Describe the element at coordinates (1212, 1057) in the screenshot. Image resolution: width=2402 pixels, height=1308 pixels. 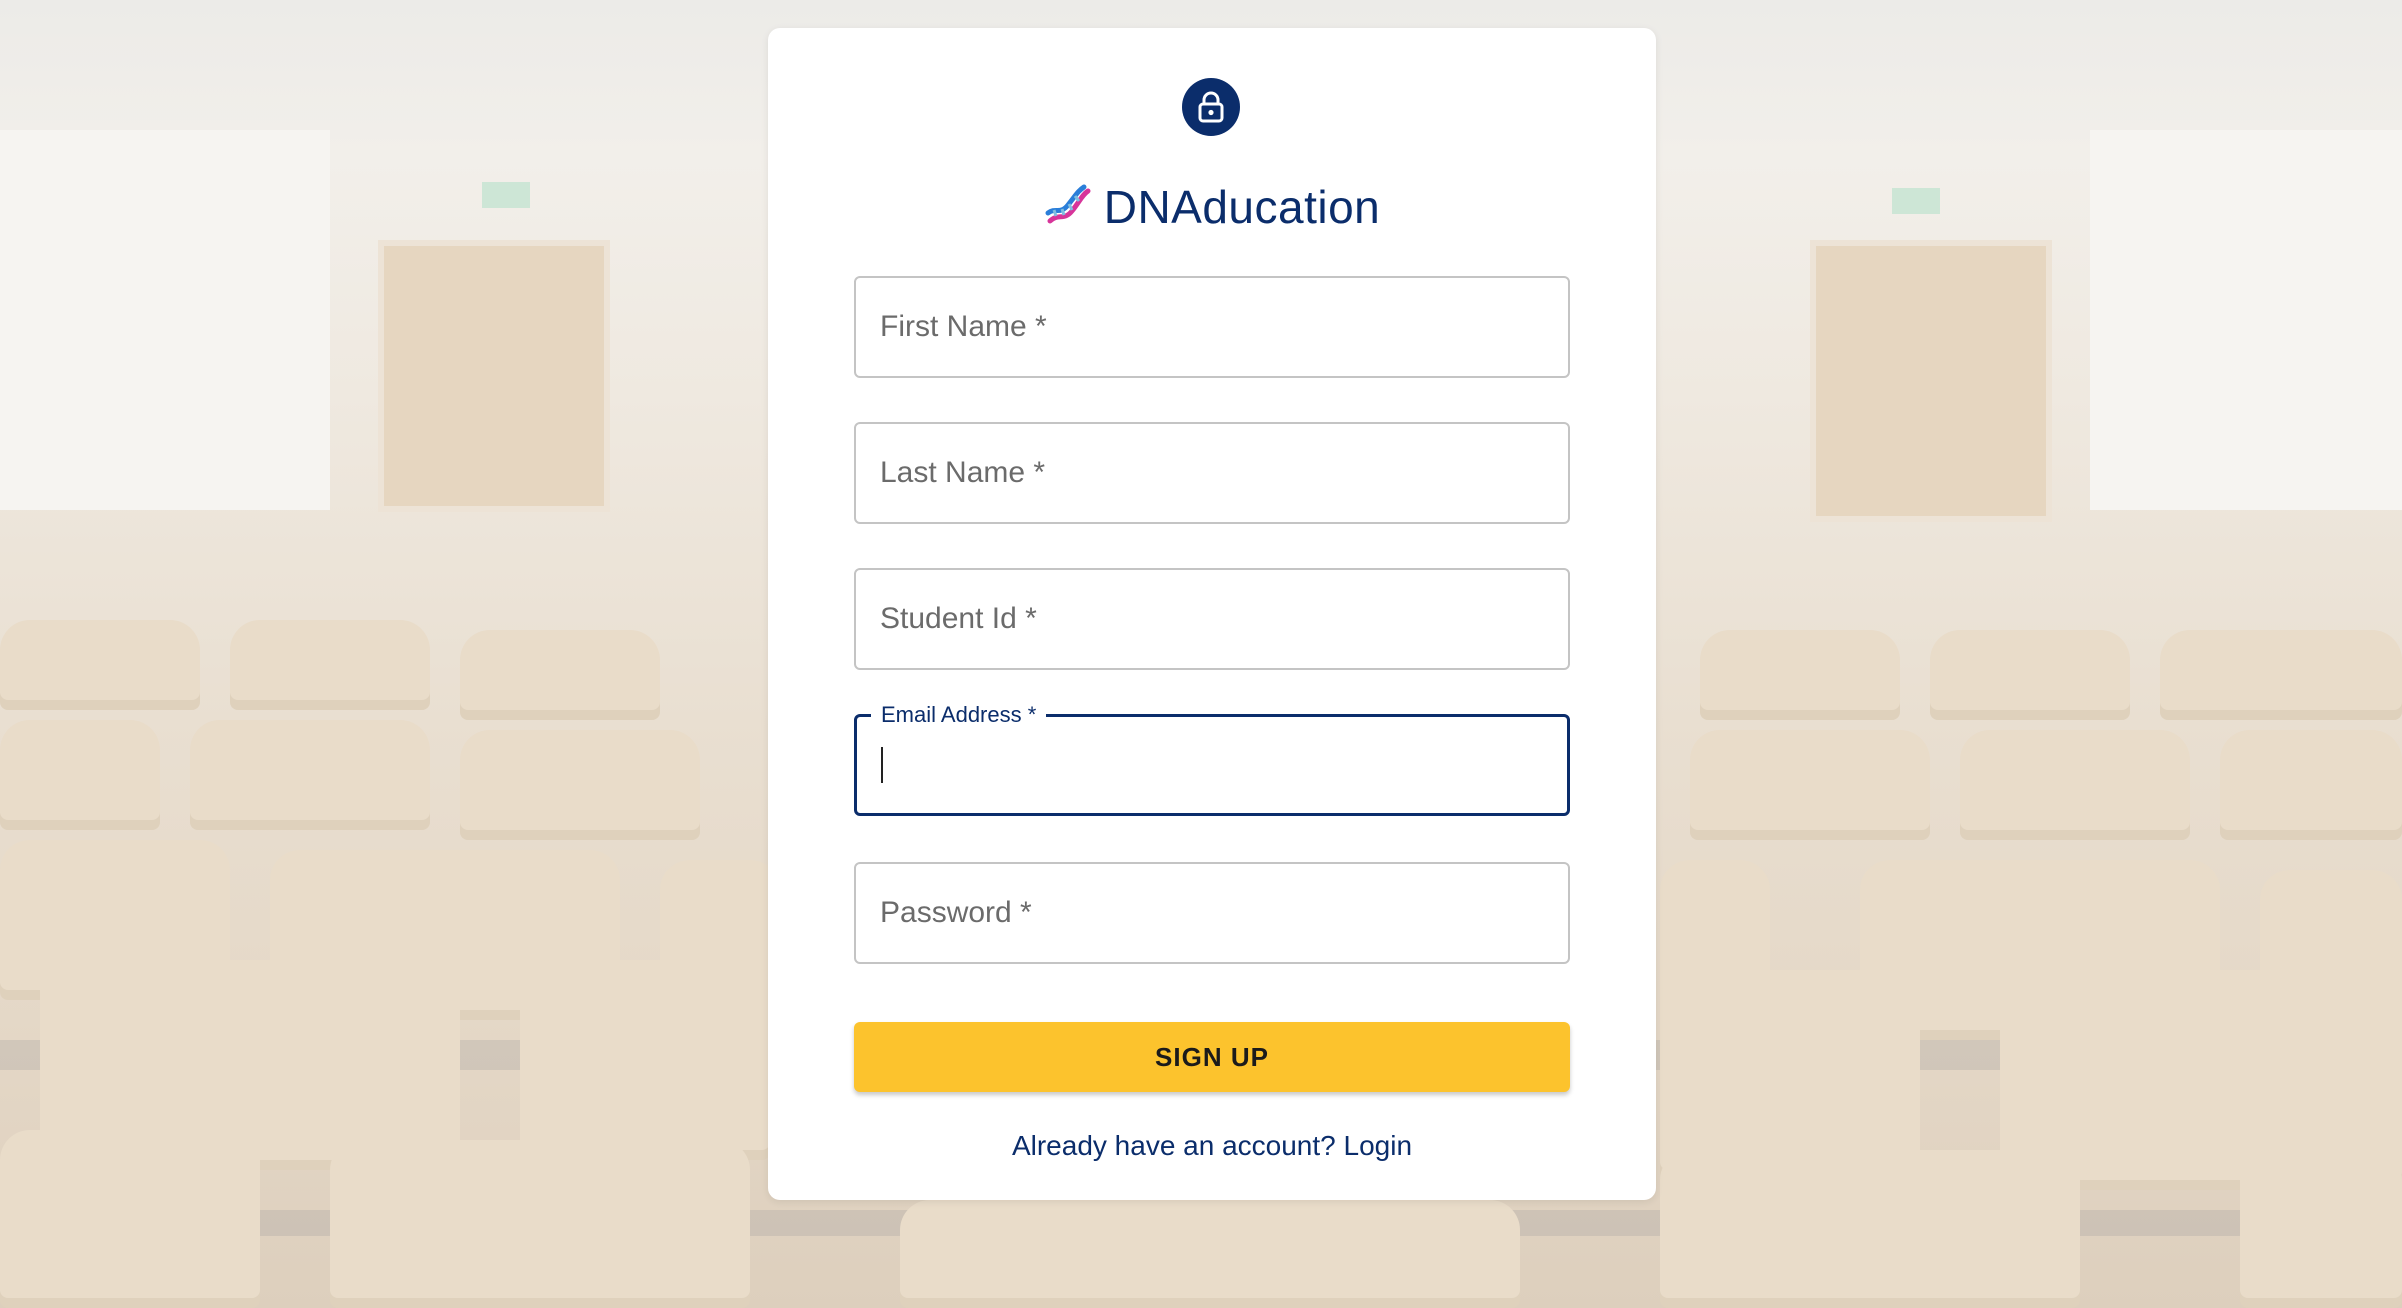
I see `sign-up-button: SIGN UP` at that location.